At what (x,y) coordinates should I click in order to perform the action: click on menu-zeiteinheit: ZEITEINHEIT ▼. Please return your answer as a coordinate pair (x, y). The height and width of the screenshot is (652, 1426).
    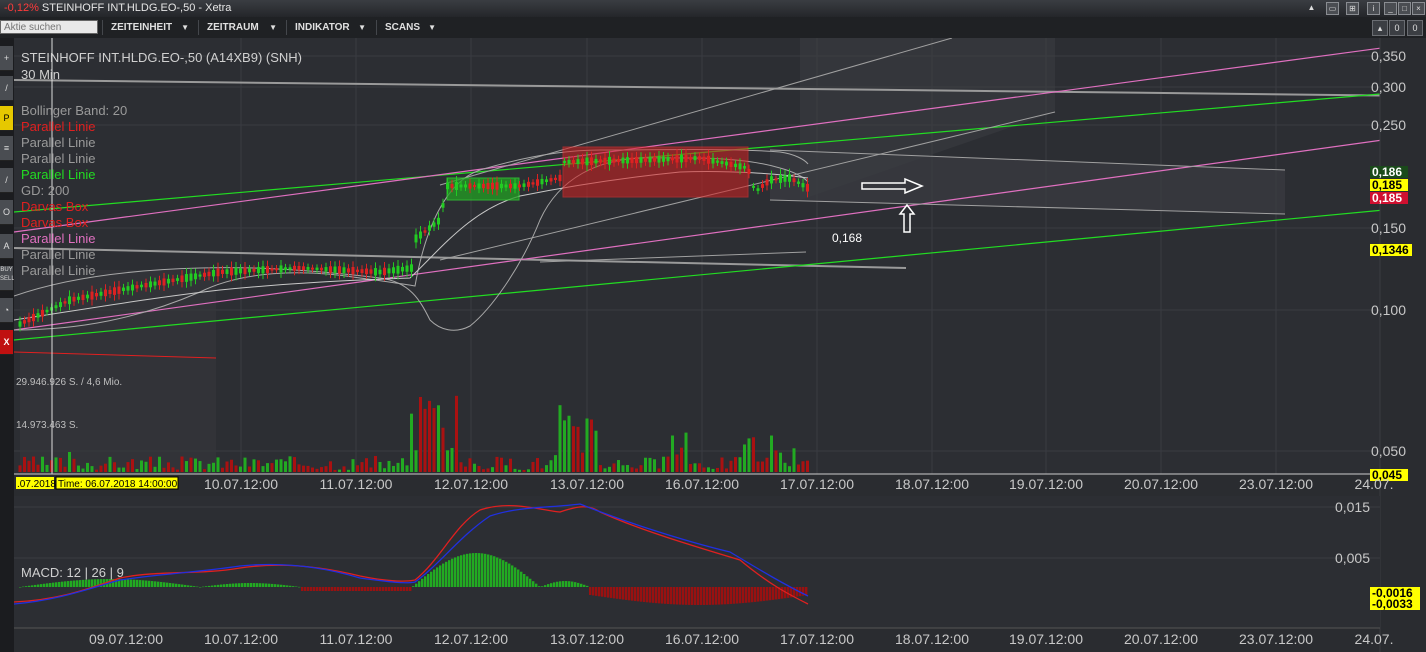
    Looking at the image, I should click on (148, 27).